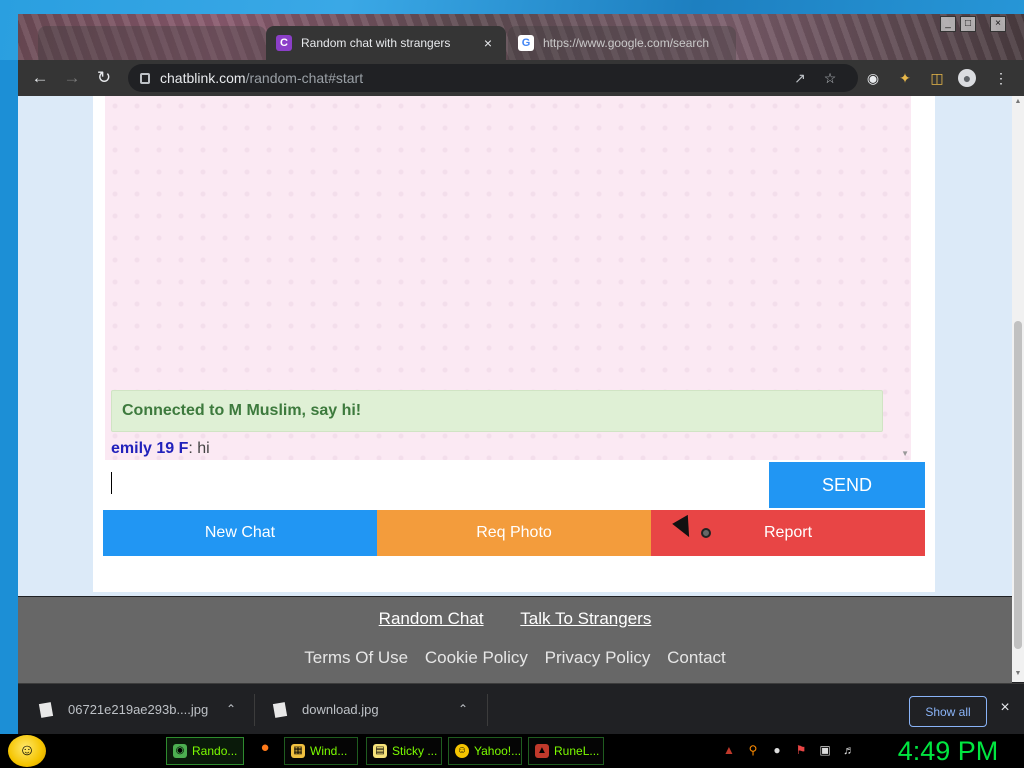 Image resolution: width=1024 pixels, height=768 pixels. I want to click on close-window-button: ×, so click(998, 24).